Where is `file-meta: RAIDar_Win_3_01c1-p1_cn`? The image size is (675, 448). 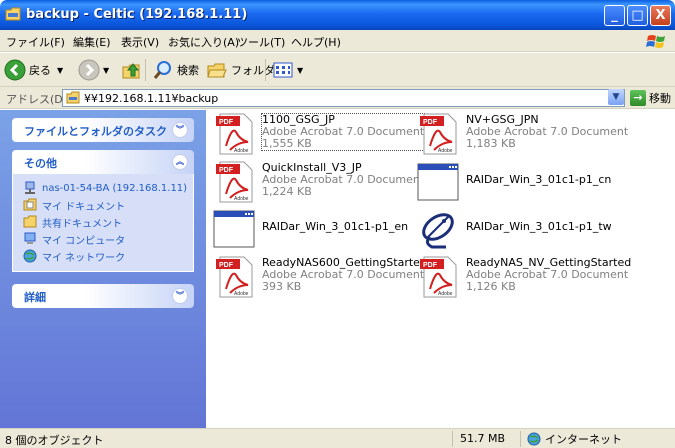
file-meta: RAIDar_Win_3_01c1-p1_cn is located at coordinates (538, 180).